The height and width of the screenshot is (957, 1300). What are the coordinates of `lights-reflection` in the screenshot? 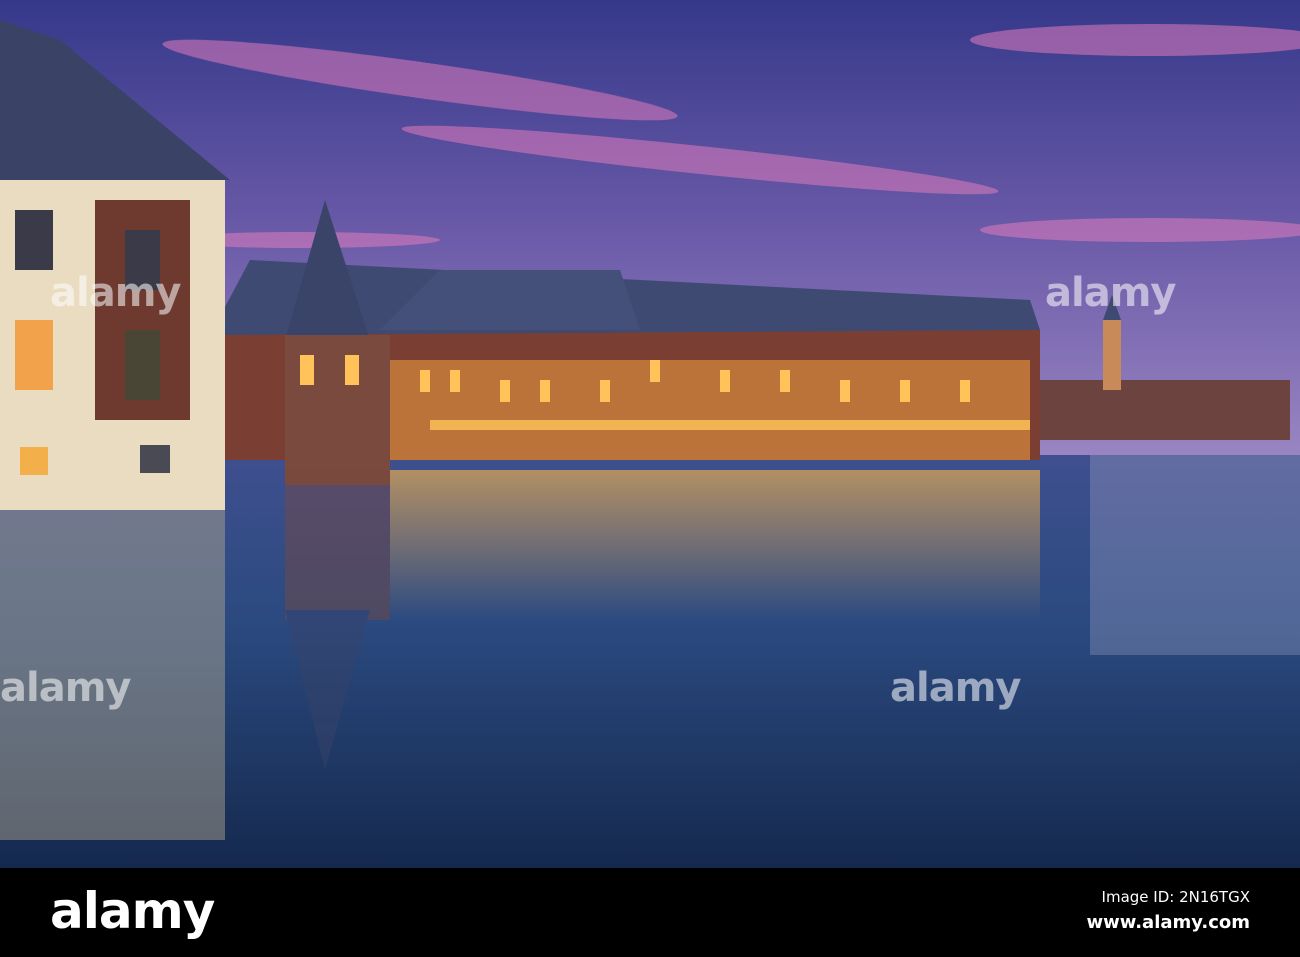 It's located at (715, 545).